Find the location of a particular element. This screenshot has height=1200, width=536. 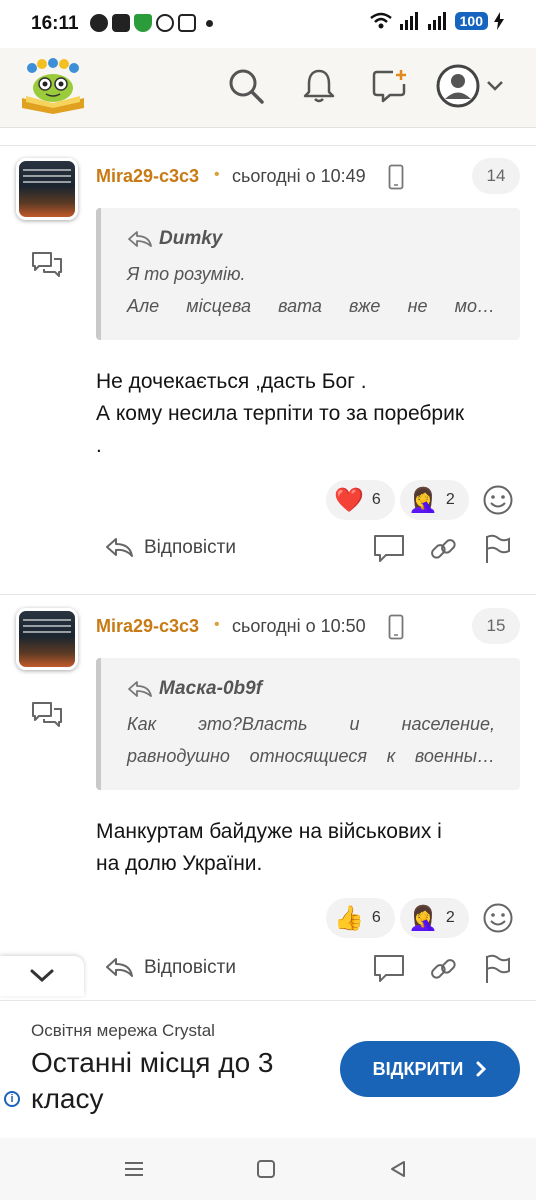

notifications-button is located at coordinates (319, 86).